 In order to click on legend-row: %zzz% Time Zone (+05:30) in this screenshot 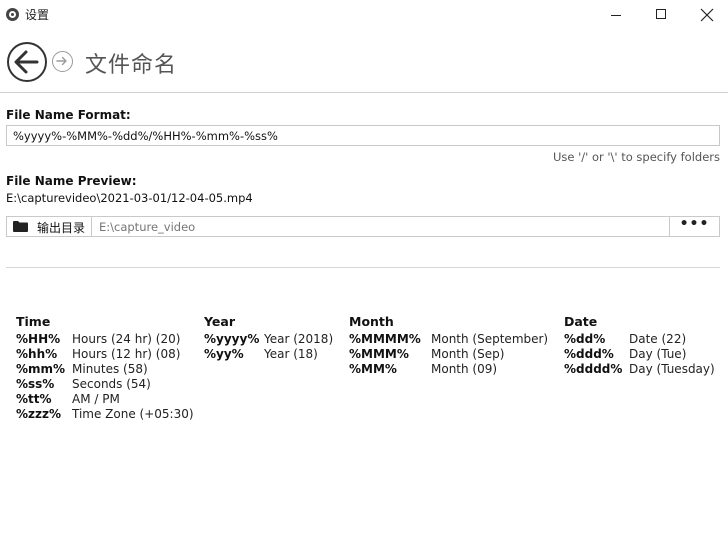, I will do `click(105, 414)`.